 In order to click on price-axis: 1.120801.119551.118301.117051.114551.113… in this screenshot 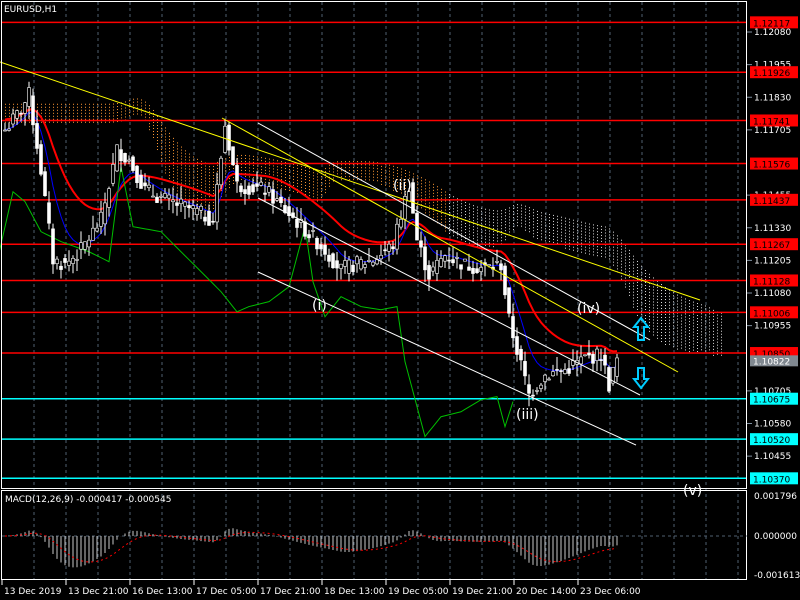, I will do `click(773, 298)`.